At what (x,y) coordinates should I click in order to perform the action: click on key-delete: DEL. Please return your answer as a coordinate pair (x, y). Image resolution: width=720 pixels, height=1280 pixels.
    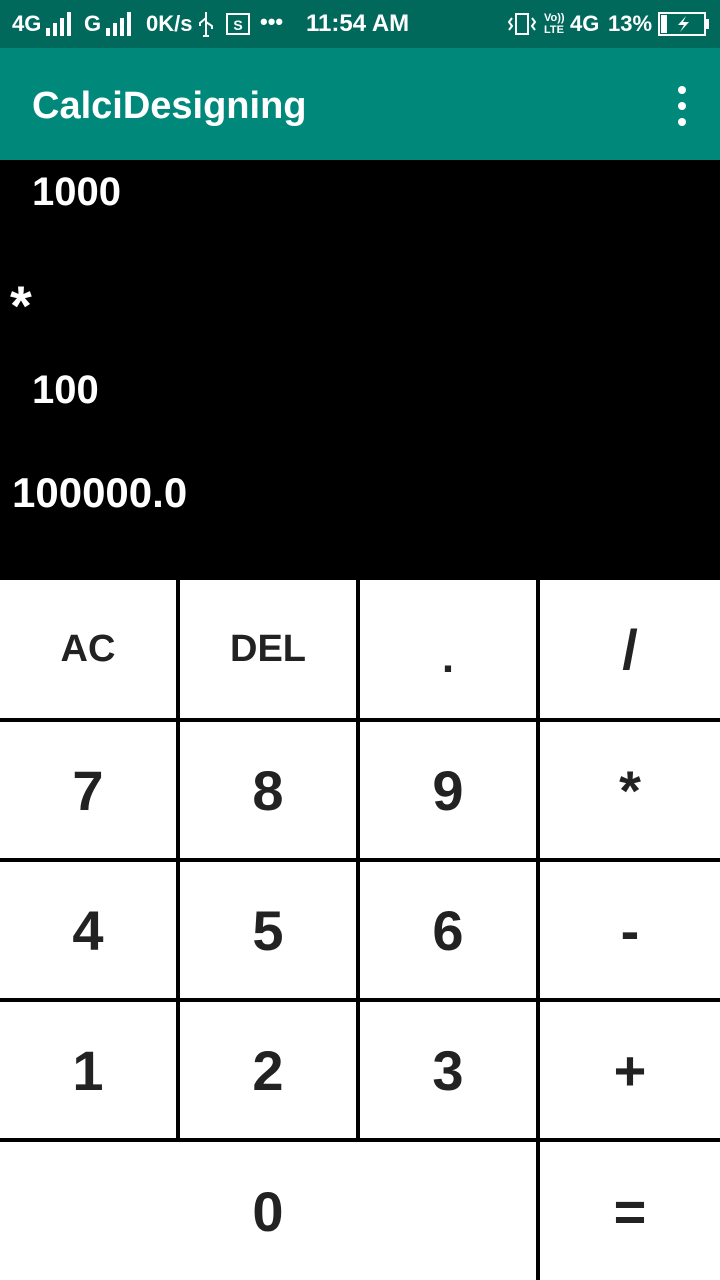
    Looking at the image, I should click on (268, 649).